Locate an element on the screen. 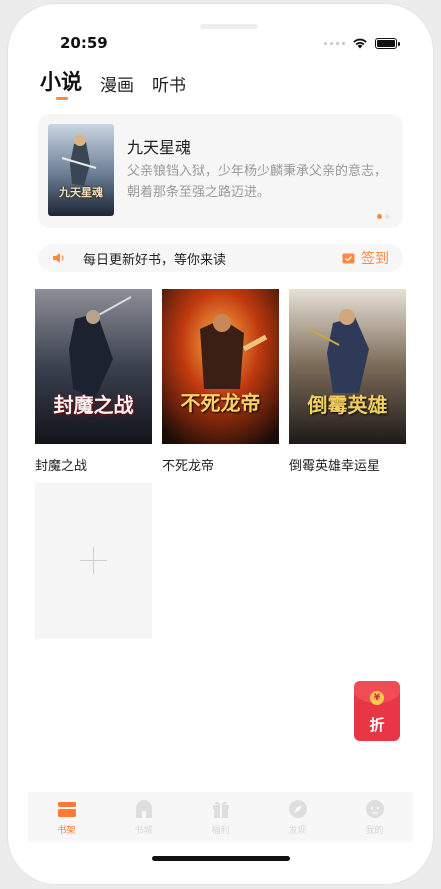  notch-indicator is located at coordinates (229, 26).